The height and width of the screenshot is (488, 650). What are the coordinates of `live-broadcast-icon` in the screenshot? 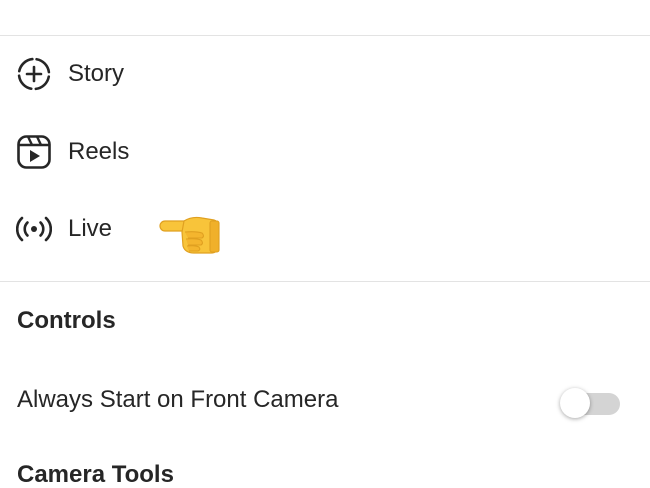 It's located at (34, 229).